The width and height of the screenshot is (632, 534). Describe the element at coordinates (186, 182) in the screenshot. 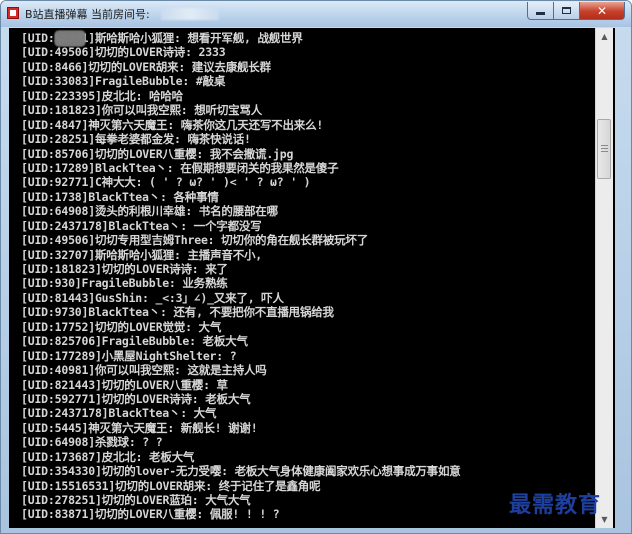

I see `danmaku-text: 2771]C神大大: ( ' ? ω? ' )< ' ? ω? ' )` at that location.